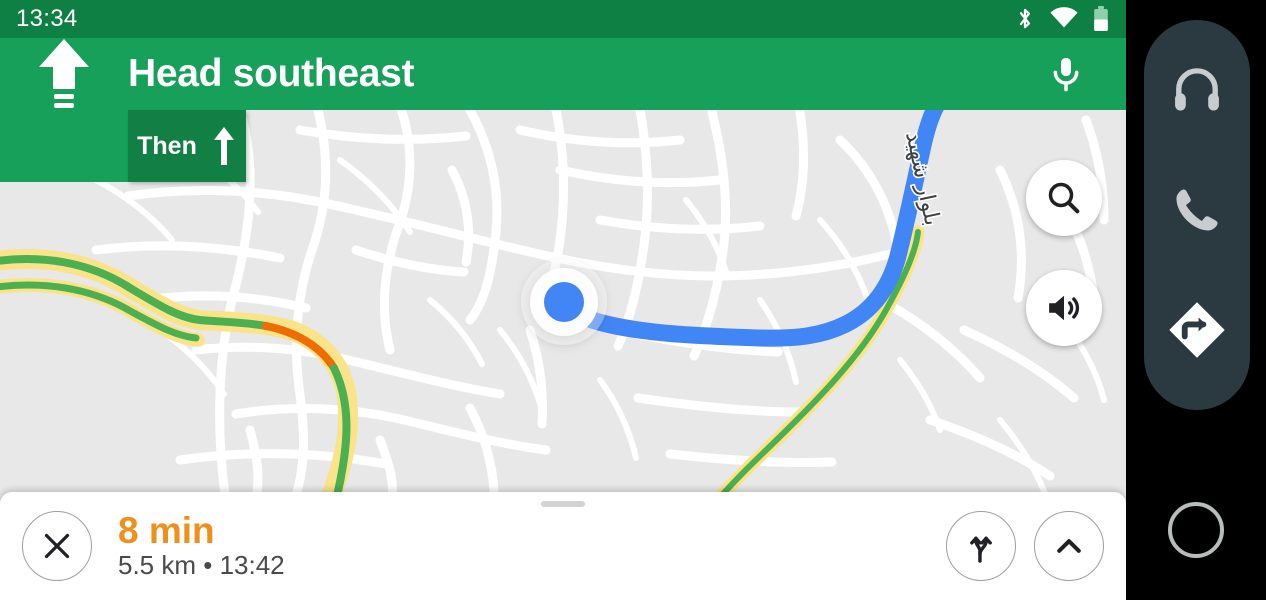  Describe the element at coordinates (1196, 530) in the screenshot. I see `home-button` at that location.